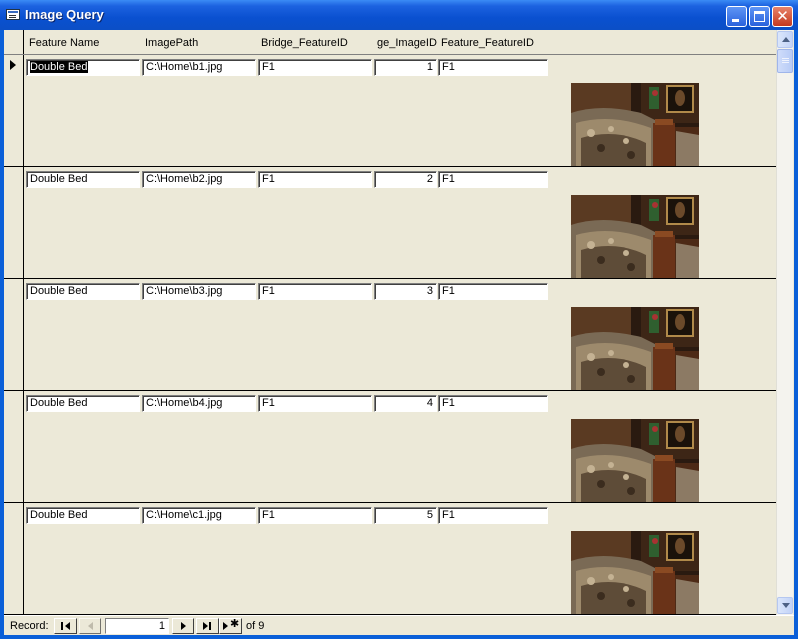 The height and width of the screenshot is (639, 798). I want to click on title-bar: Image Query ✕, so click(399, 15).